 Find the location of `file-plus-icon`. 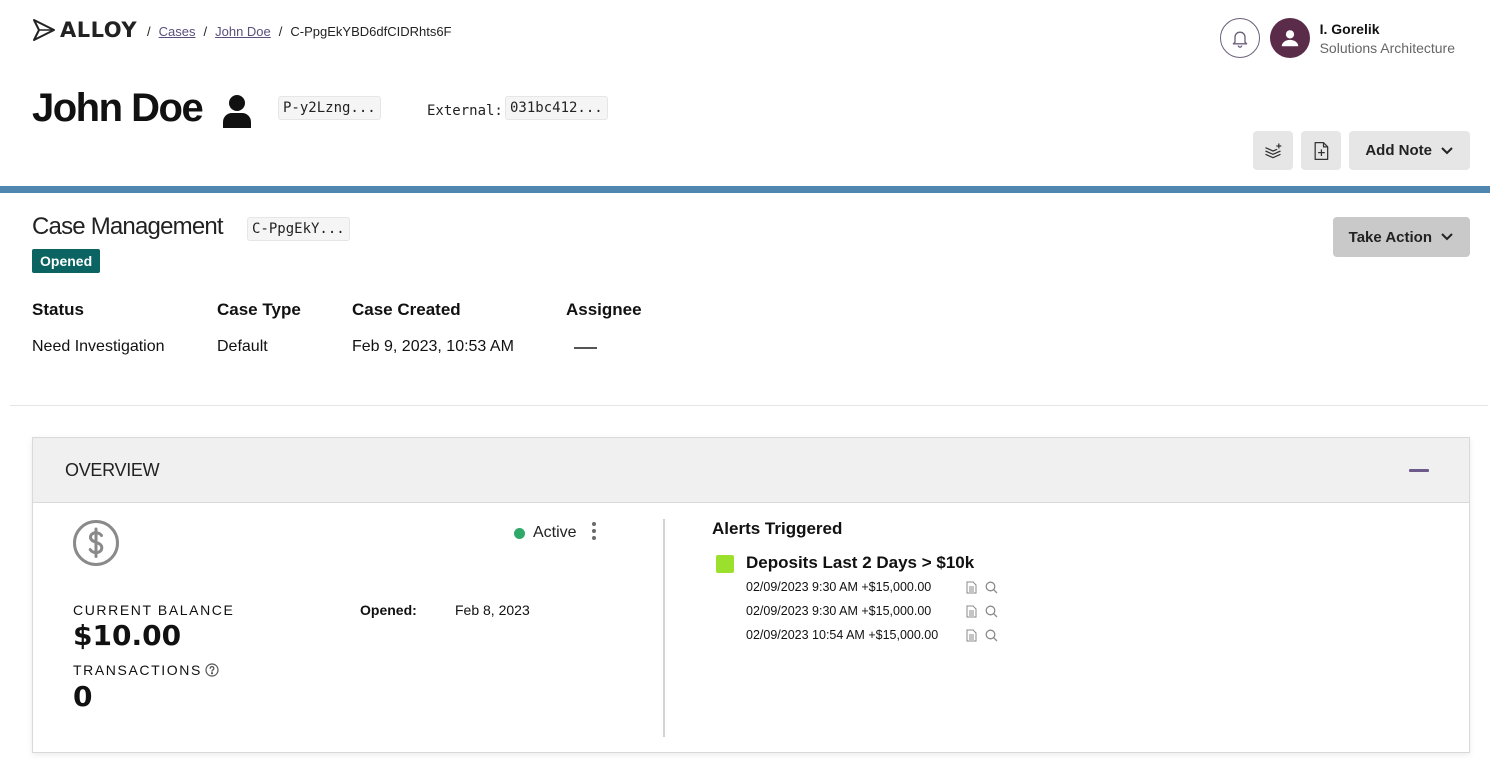

file-plus-icon is located at coordinates (1321, 150).